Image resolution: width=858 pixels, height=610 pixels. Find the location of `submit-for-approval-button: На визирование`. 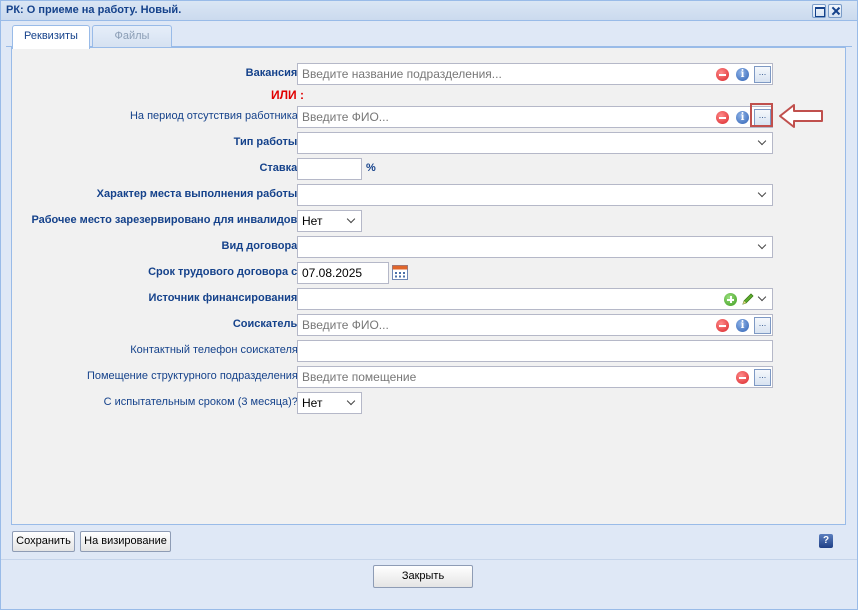

submit-for-approval-button: На визирование is located at coordinates (125, 541).